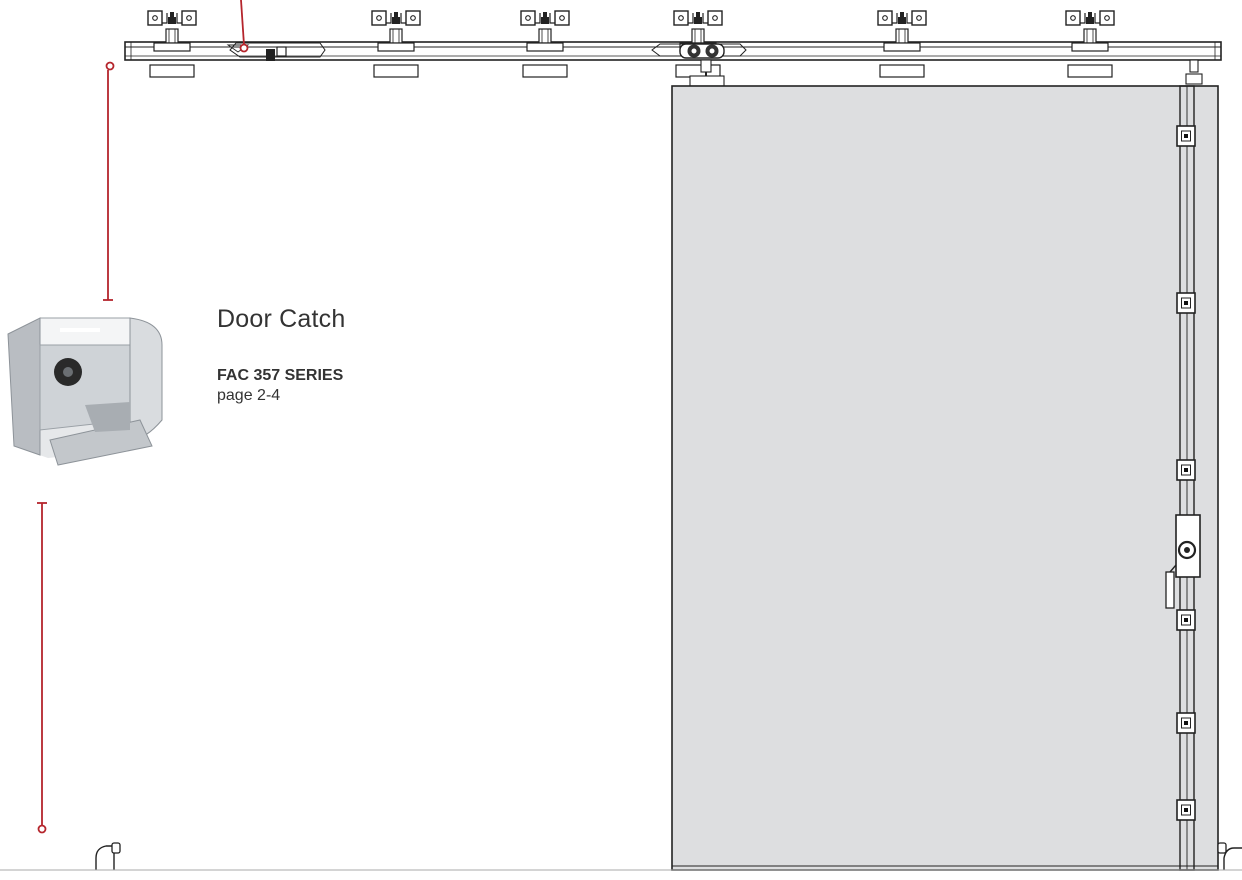 This screenshot has height=880, width=1242. Describe the element at coordinates (280, 375) in the screenshot. I see `callout-series: FAC 357 SERIES` at that location.